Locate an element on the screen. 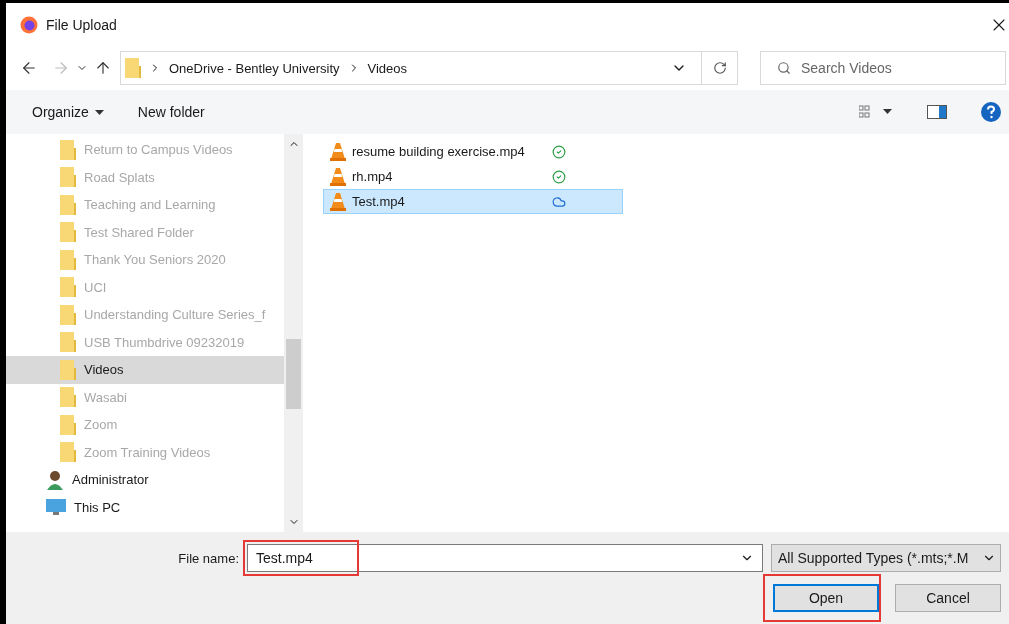 The width and height of the screenshot is (1009, 624). refresh-button is located at coordinates (720, 68).